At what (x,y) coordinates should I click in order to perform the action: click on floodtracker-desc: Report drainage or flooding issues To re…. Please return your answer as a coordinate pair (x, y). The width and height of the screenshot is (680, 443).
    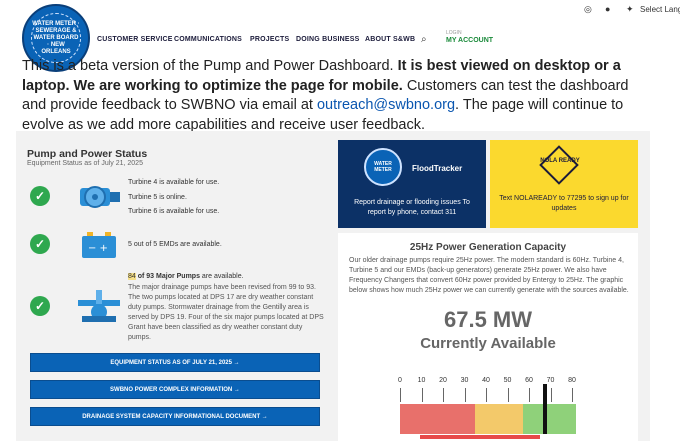
    Looking at the image, I should click on (412, 207).